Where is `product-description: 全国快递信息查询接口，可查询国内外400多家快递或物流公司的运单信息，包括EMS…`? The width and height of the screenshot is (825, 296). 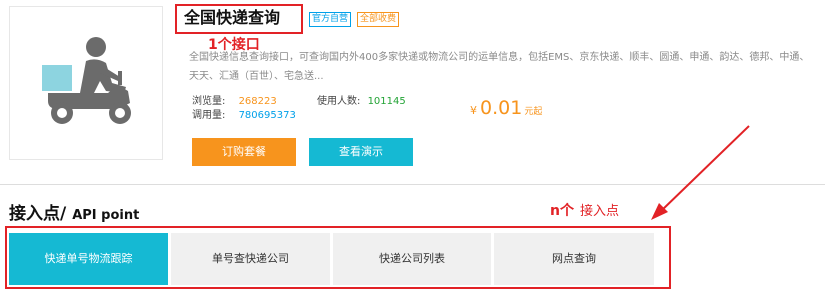 product-description: 全国快递信息查询接口，可查询国内外400多家快递或物流公司的运单信息，包括EMS… is located at coordinates (499, 67).